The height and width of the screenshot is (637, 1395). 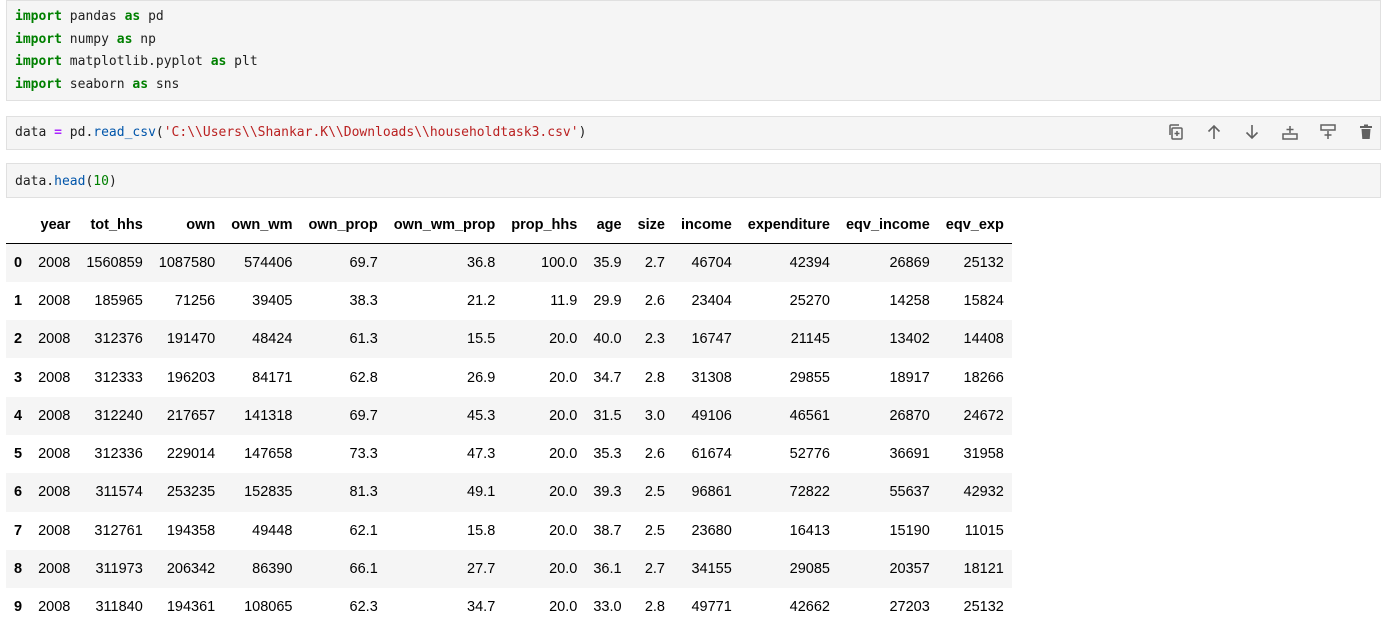 I want to click on row-index: 8, so click(x=18, y=569).